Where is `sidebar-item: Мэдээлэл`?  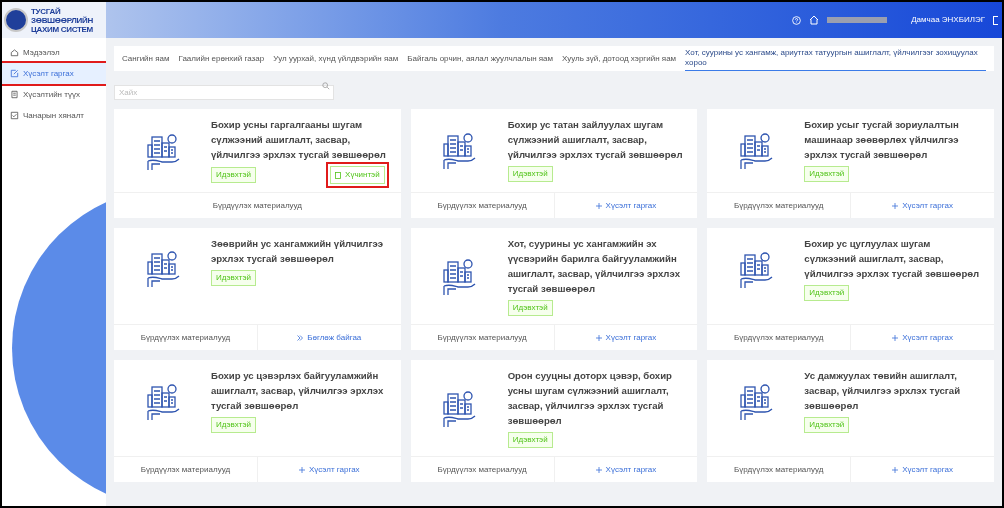
sidebar-item: Мэдээлэл is located at coordinates (54, 52).